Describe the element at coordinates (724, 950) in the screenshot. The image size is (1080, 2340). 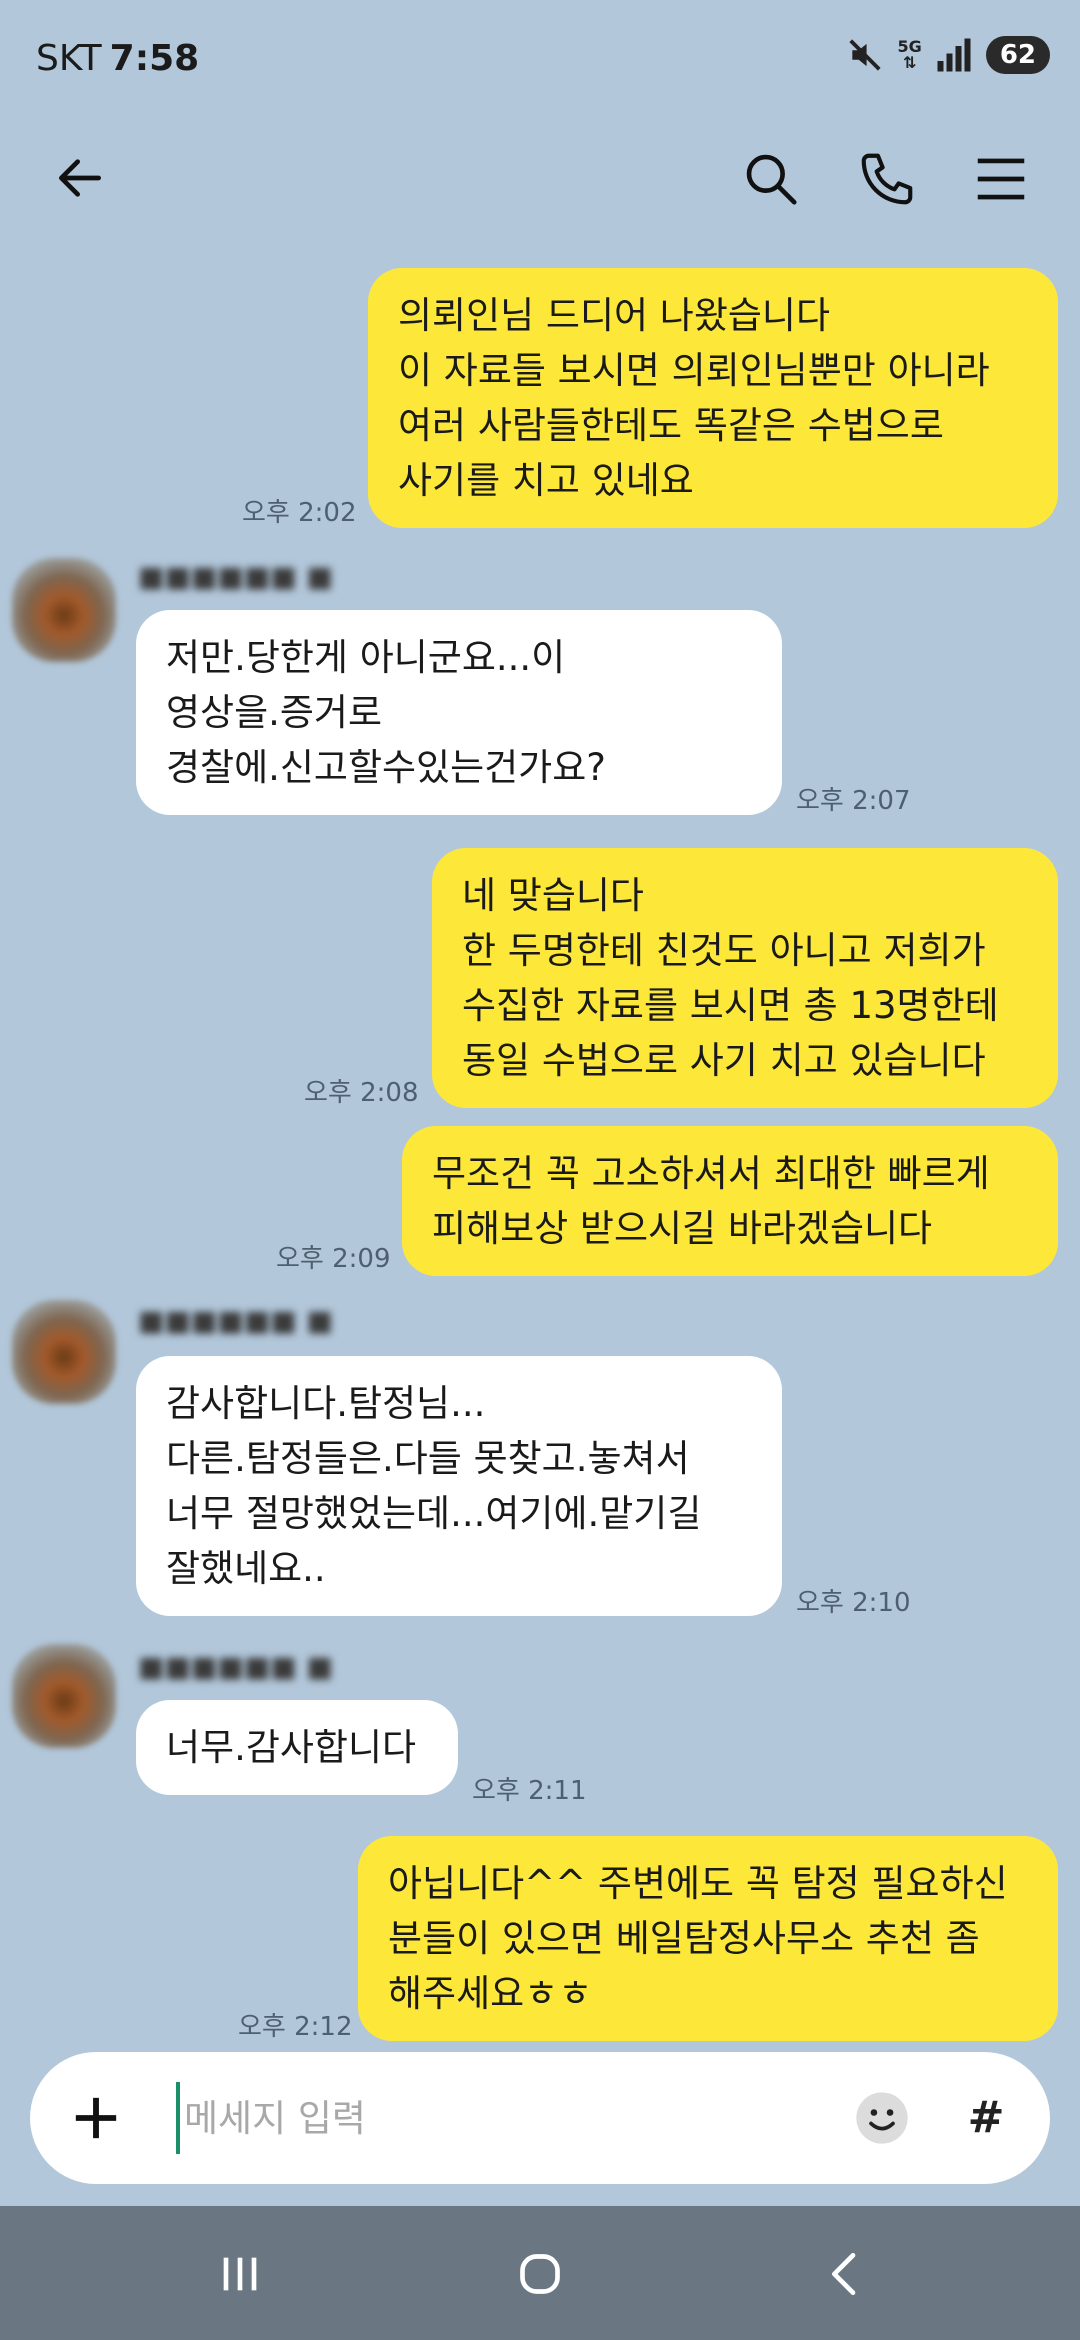
I see `message-line: 한 두명한테 친것도 아니고 저희가` at that location.